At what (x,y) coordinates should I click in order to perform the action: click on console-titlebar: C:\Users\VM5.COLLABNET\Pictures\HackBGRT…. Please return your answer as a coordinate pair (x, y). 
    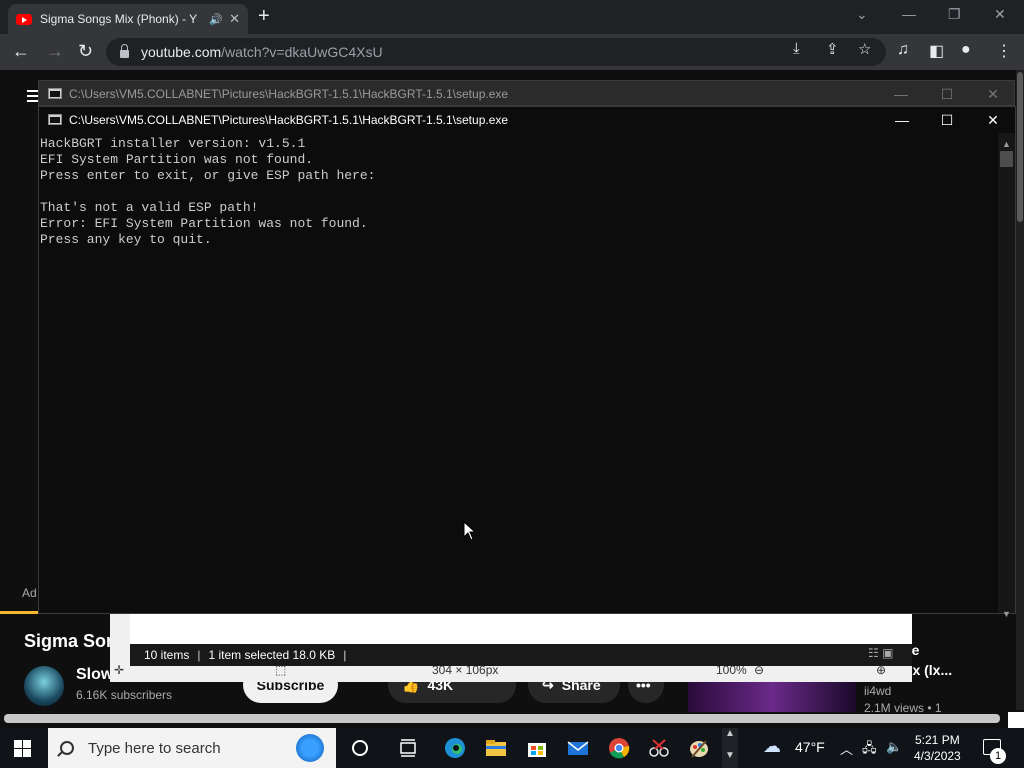
    Looking at the image, I should click on (527, 120).